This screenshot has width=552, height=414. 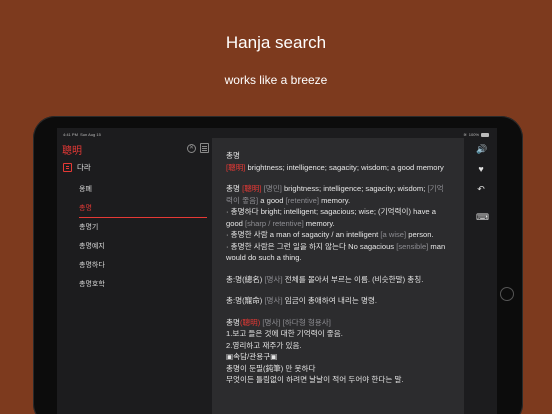 What do you see at coordinates (143, 246) in the screenshot?
I see `result-item: 총명예지` at bounding box center [143, 246].